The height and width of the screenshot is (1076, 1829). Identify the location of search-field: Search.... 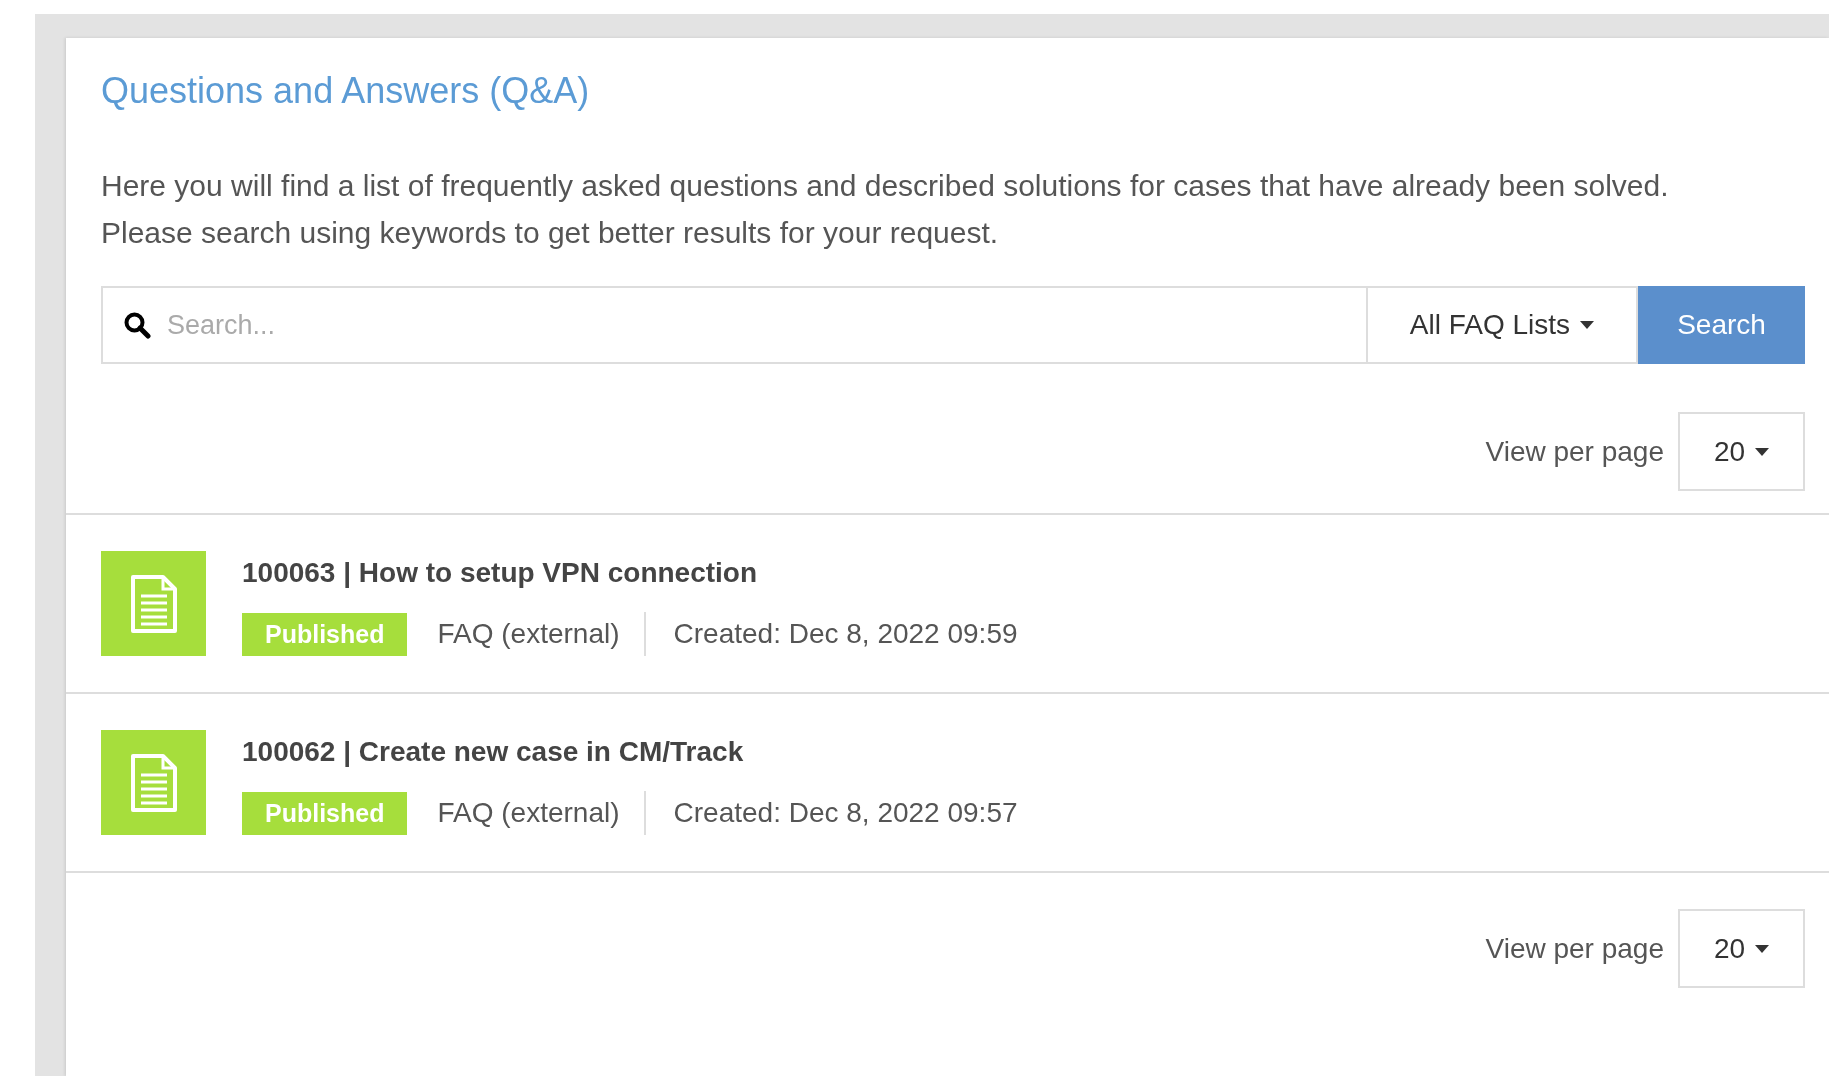
(733, 325).